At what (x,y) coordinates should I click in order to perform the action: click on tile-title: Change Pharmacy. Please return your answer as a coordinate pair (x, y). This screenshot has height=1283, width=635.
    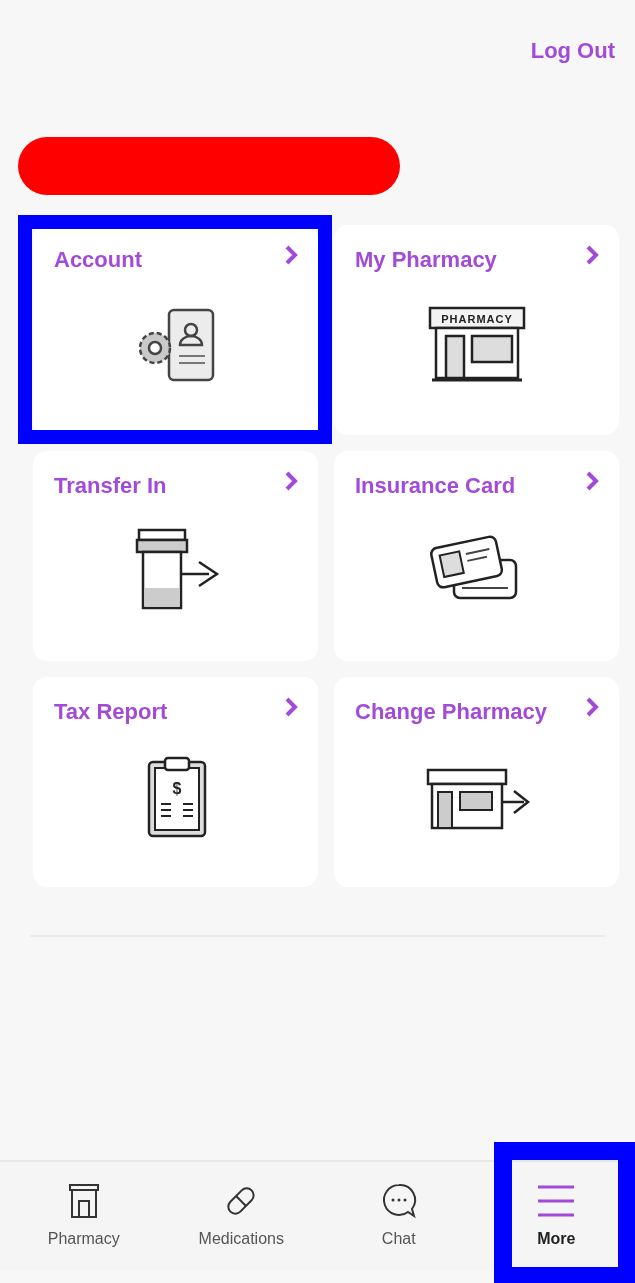
    Looking at the image, I should click on (451, 712).